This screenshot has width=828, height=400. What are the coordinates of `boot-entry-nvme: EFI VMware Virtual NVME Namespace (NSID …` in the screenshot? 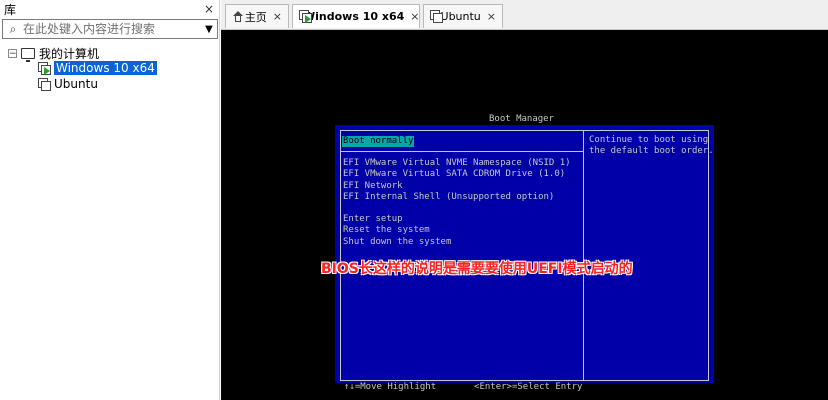 It's located at (457, 163).